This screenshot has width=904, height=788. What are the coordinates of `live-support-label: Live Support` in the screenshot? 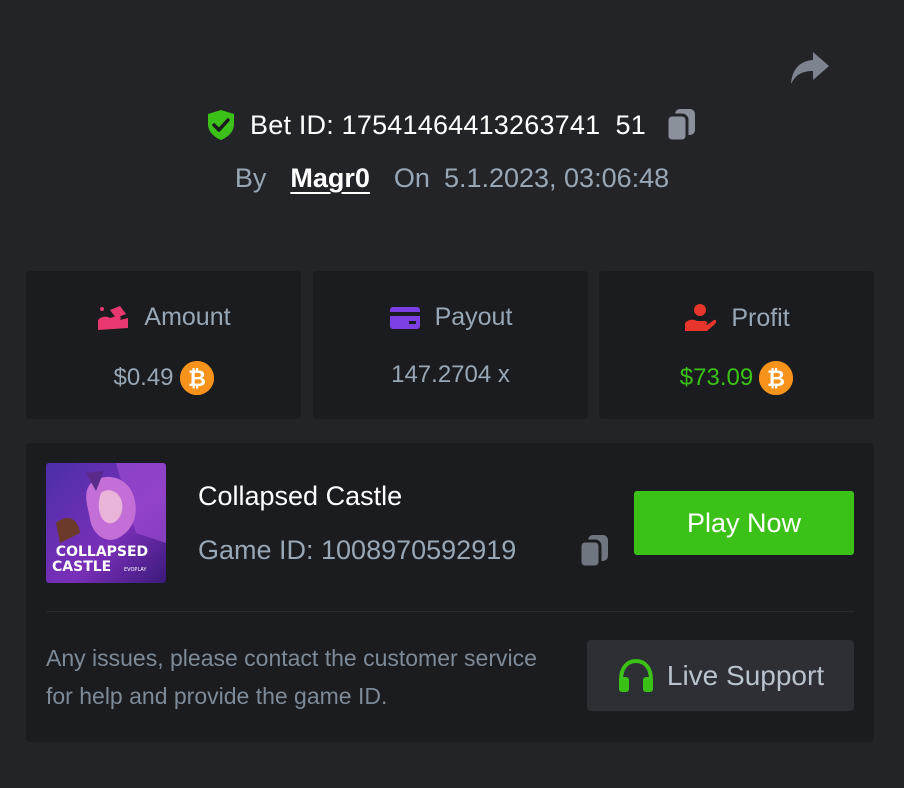 It's located at (745, 675).